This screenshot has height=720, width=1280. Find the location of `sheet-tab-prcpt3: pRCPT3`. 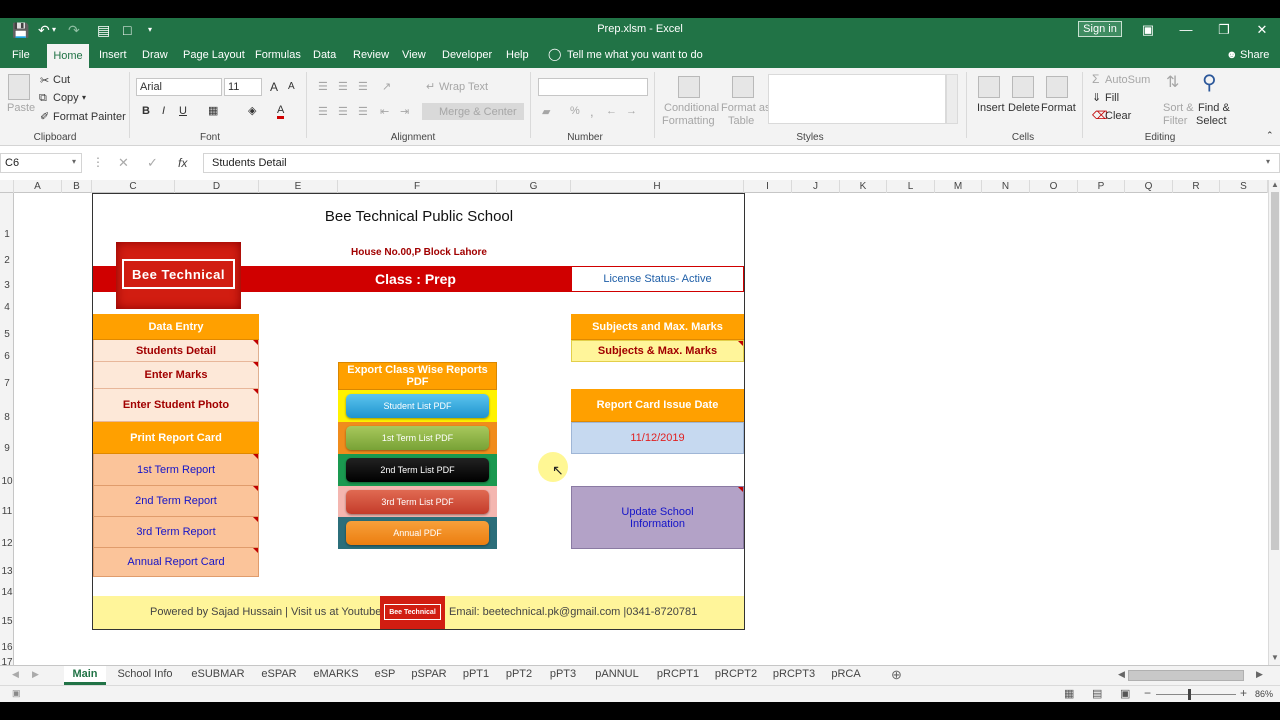

sheet-tab-prcpt3: pRCPT3 is located at coordinates (794, 675).